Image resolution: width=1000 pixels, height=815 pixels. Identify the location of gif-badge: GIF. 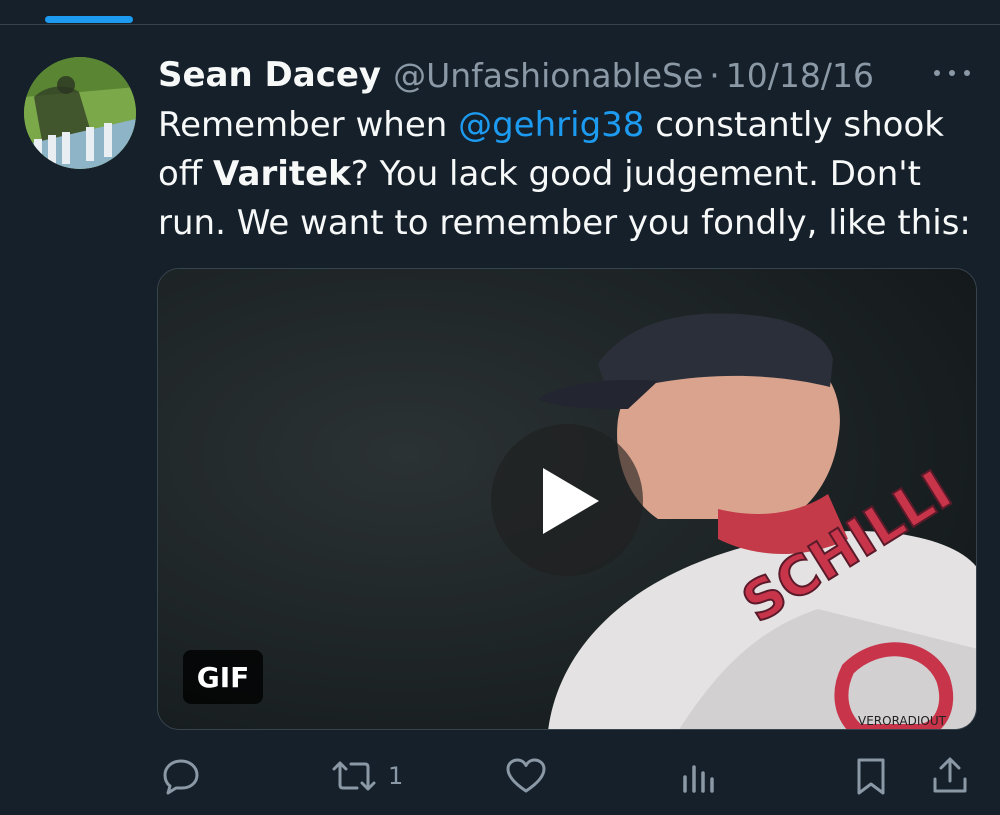
(223, 677).